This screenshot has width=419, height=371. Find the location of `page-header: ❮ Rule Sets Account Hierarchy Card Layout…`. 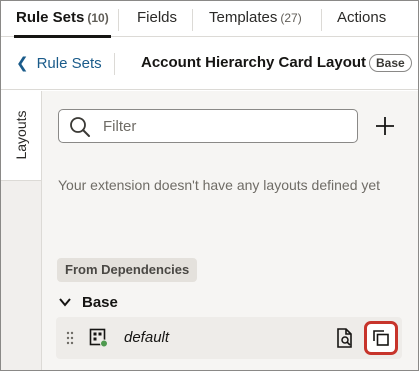

page-header: ❮ Rule Sets Account Hierarchy Card Layout… is located at coordinates (209, 64).